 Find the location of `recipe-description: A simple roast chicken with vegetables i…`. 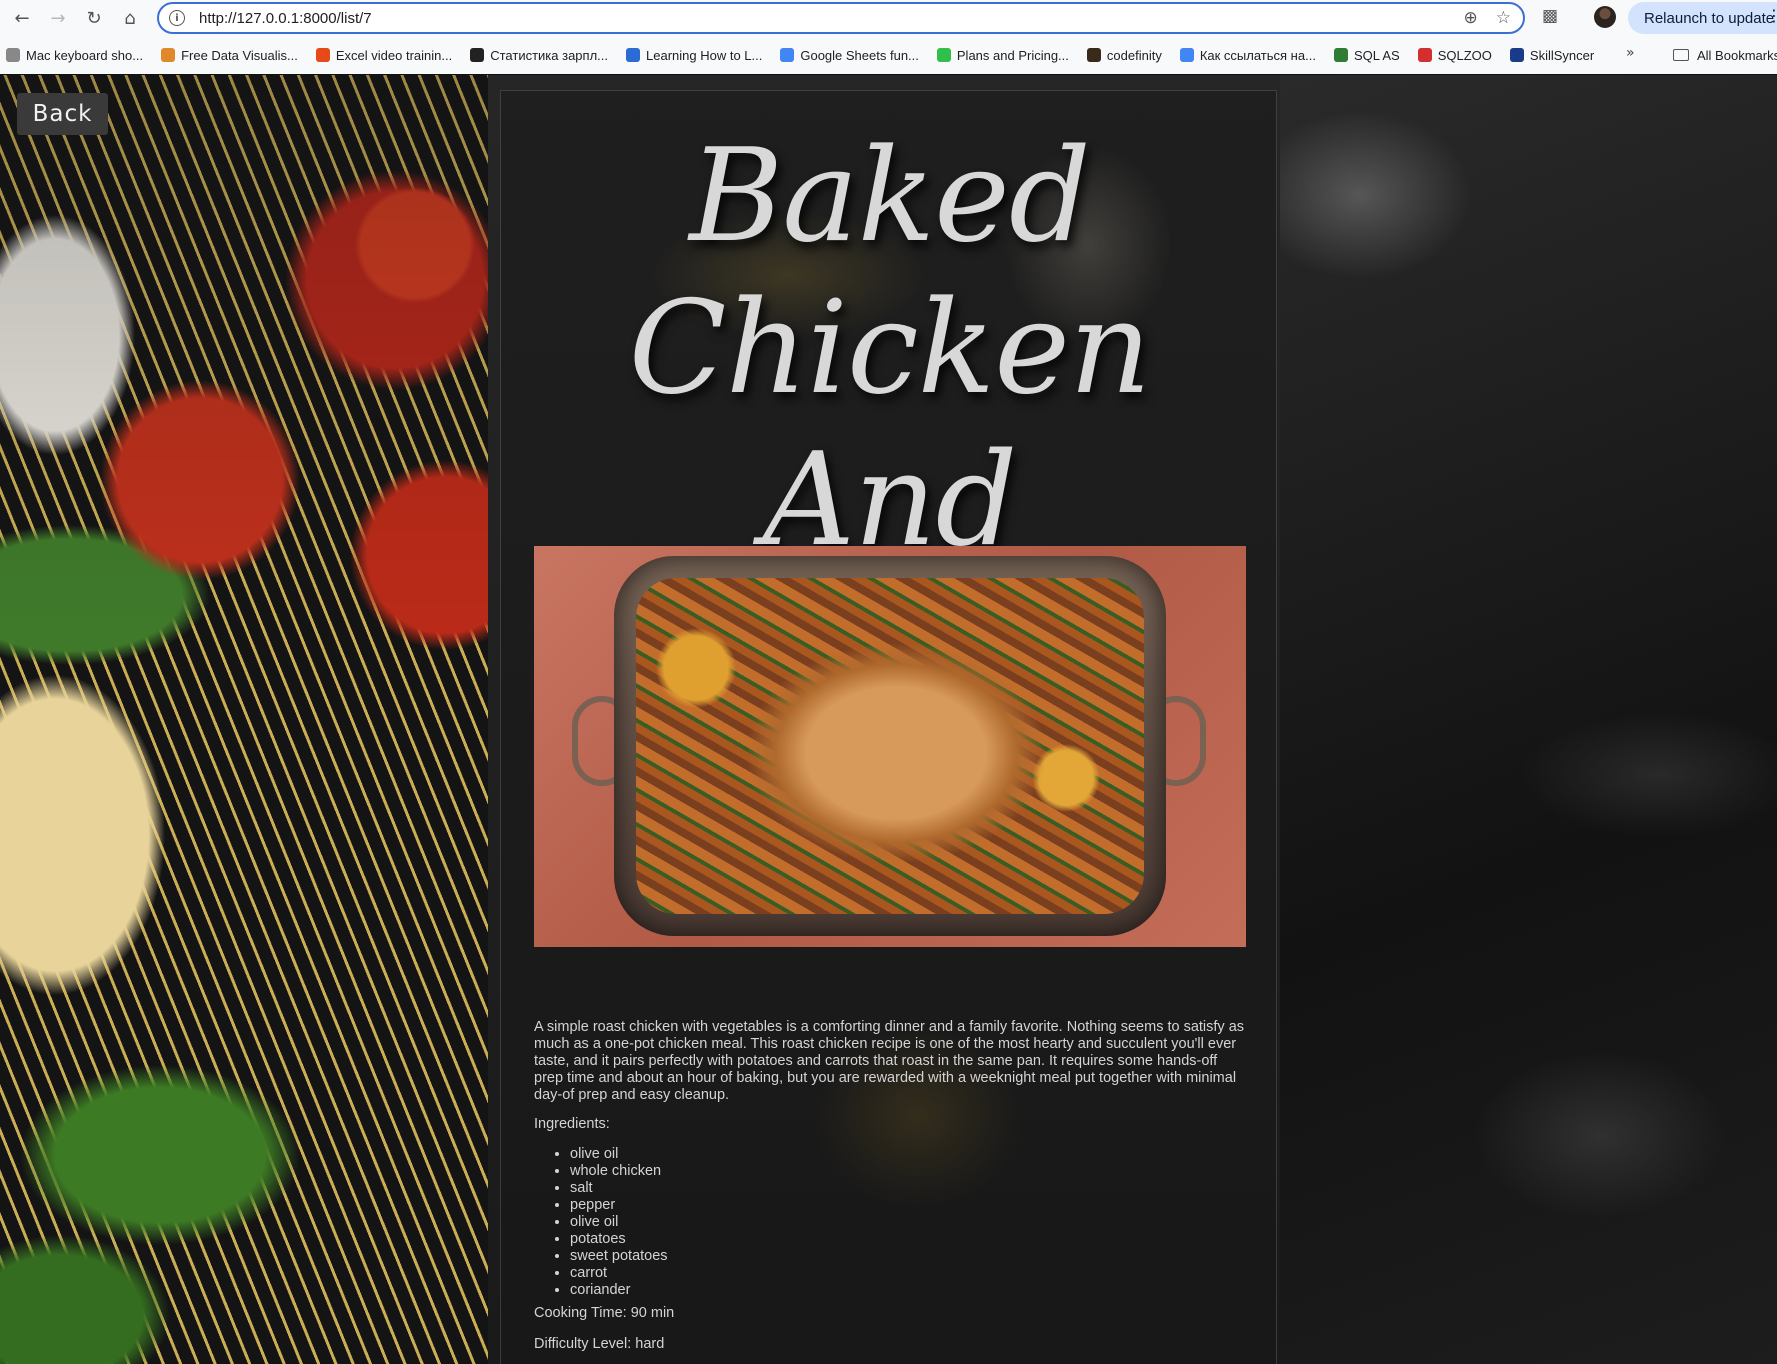

recipe-description: A simple roast chicken with vegetables i… is located at coordinates (889, 1061).